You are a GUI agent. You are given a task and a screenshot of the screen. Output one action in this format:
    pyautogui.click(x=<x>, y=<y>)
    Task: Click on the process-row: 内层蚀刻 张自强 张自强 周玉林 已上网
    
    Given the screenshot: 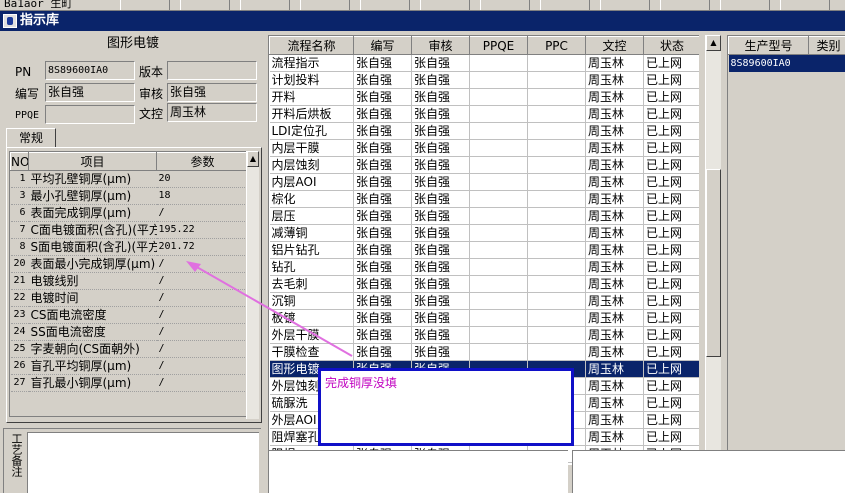 What is the action you would take?
    pyautogui.click(x=484, y=165)
    